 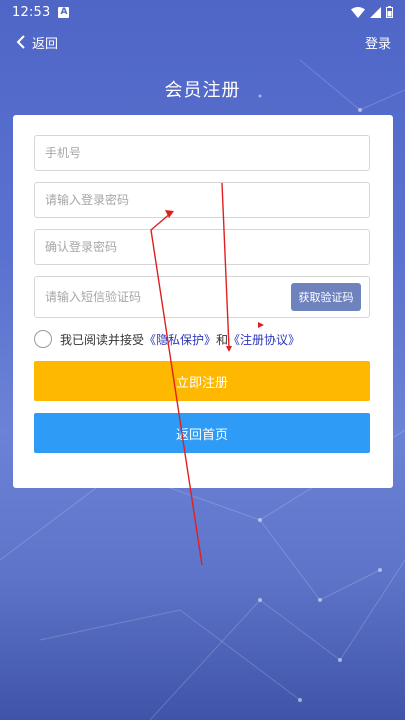 I want to click on status-left: 12:53 A, so click(x=41, y=12).